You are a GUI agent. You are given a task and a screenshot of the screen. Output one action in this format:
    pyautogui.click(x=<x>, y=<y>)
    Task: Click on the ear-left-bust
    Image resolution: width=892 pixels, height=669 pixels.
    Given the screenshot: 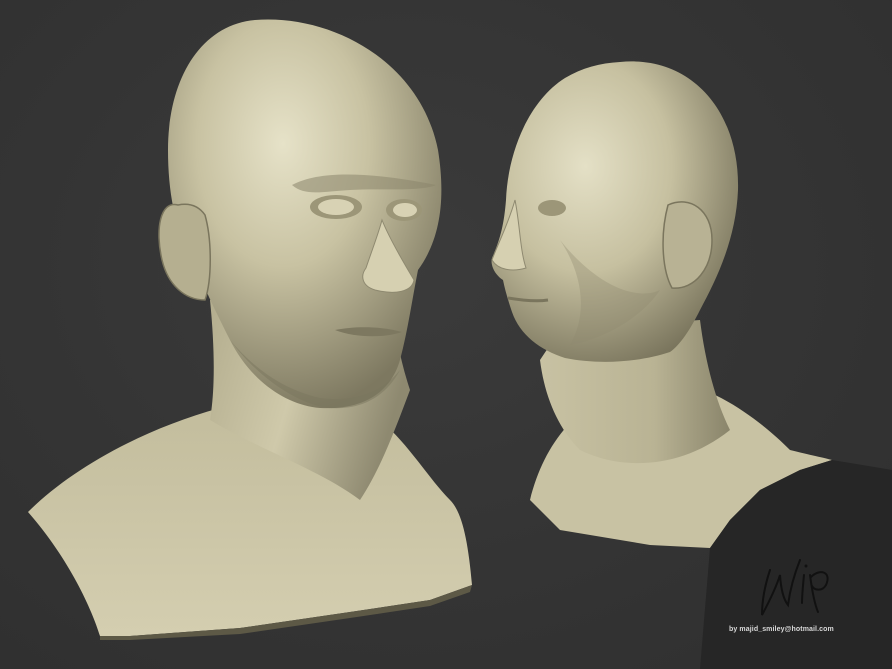 What is the action you would take?
    pyautogui.click(x=184, y=252)
    